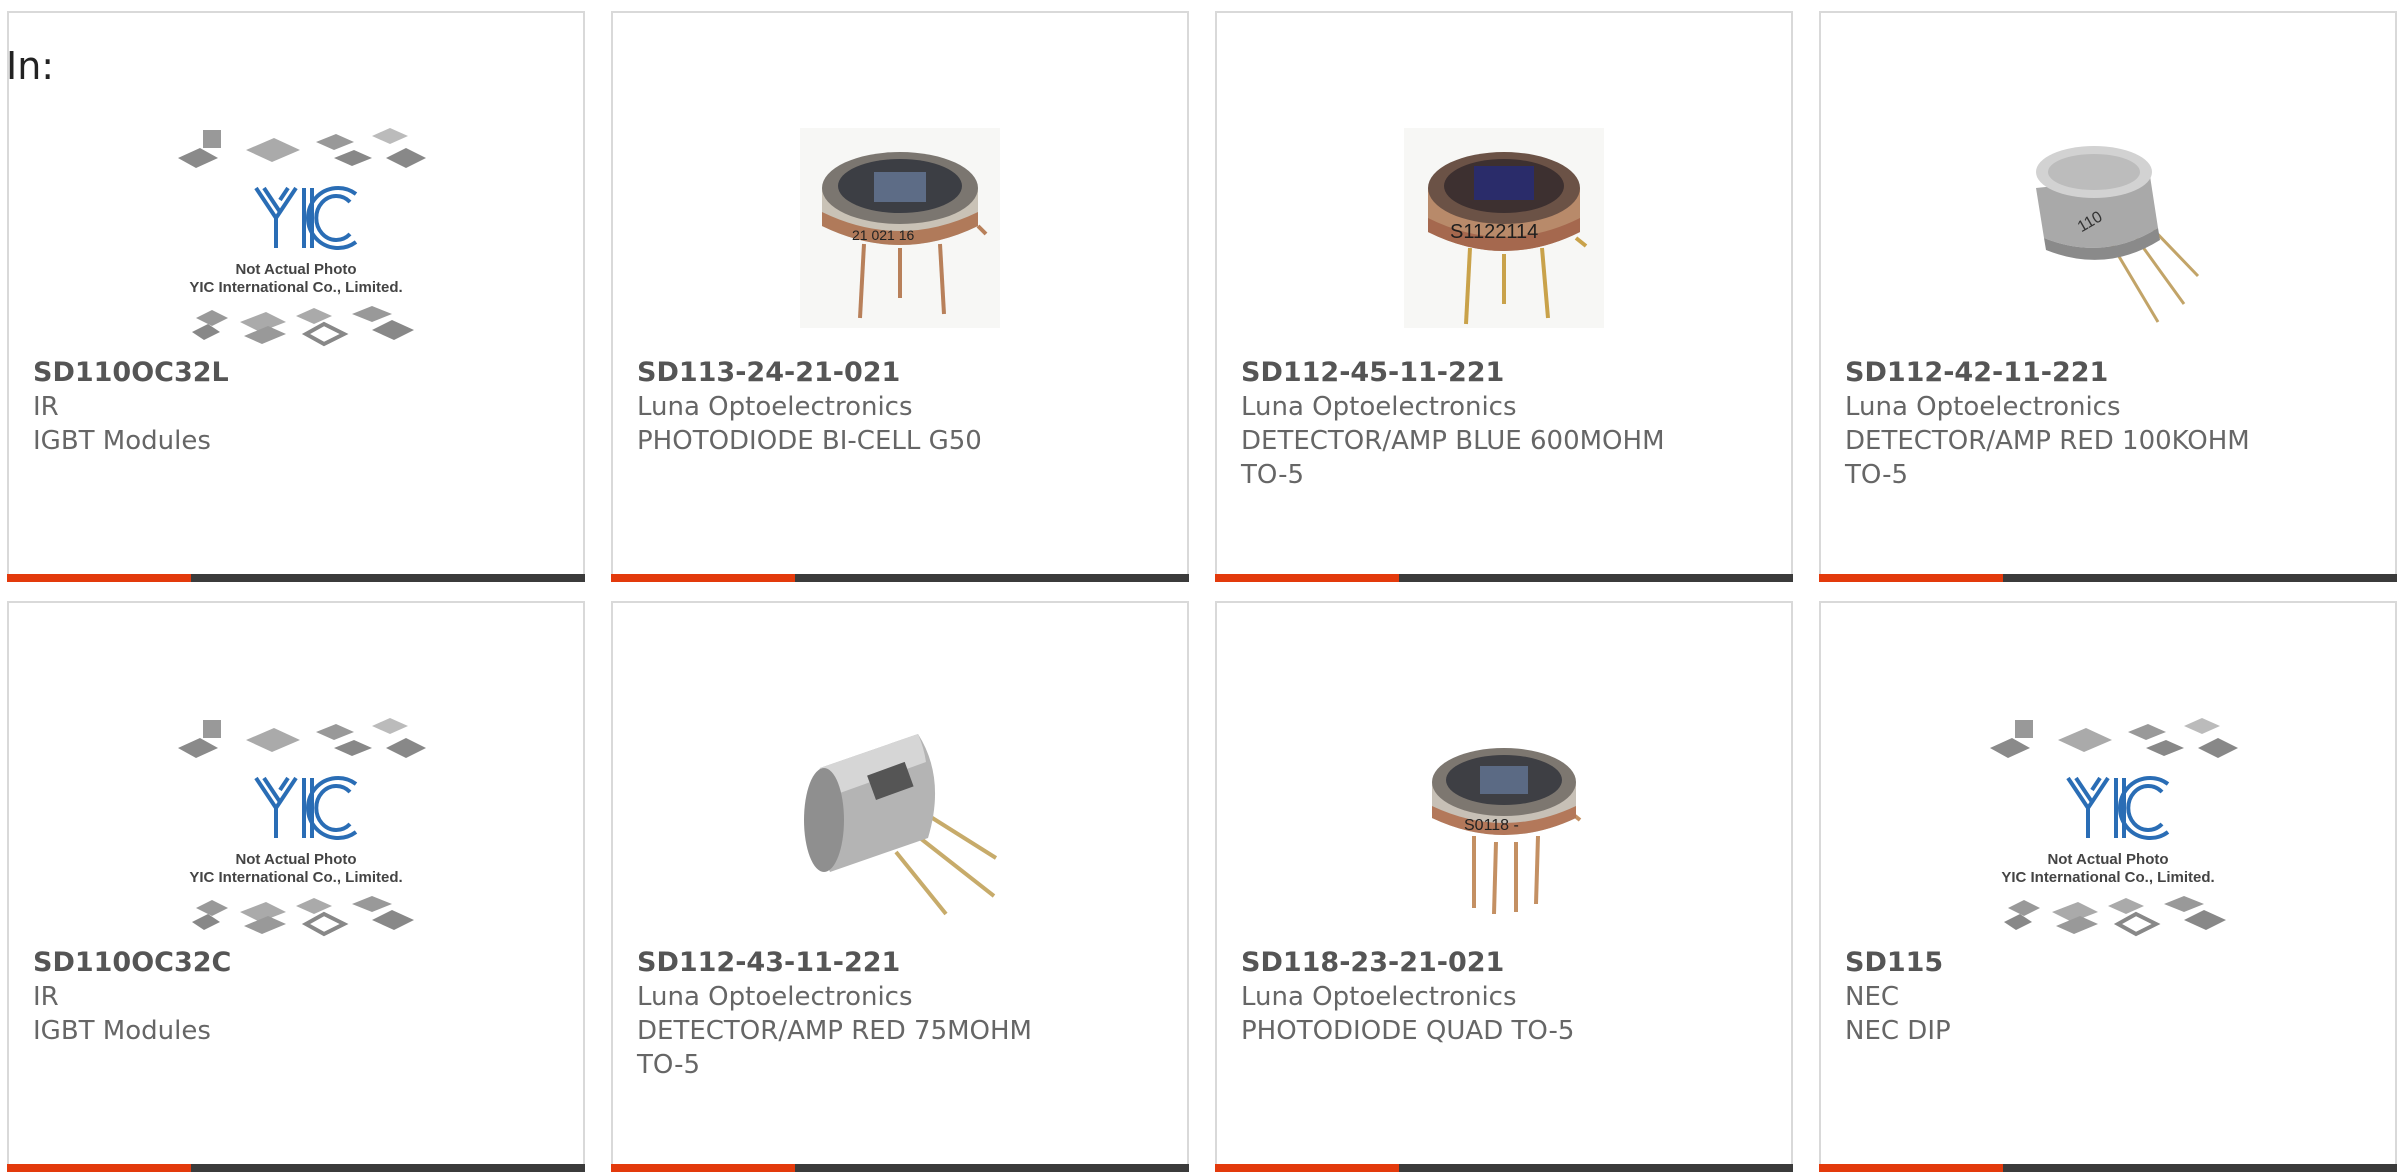  I want to click on part-number: SD112-45-11-221, so click(1506, 373).